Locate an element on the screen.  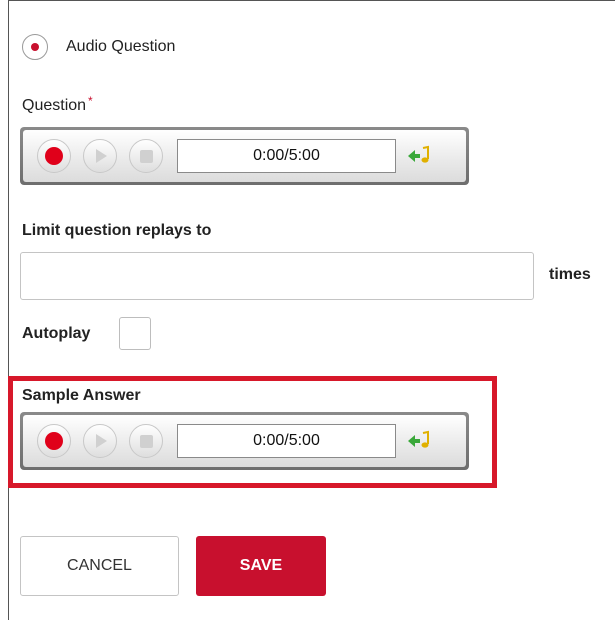
sample-answer-record-button is located at coordinates (54, 441).